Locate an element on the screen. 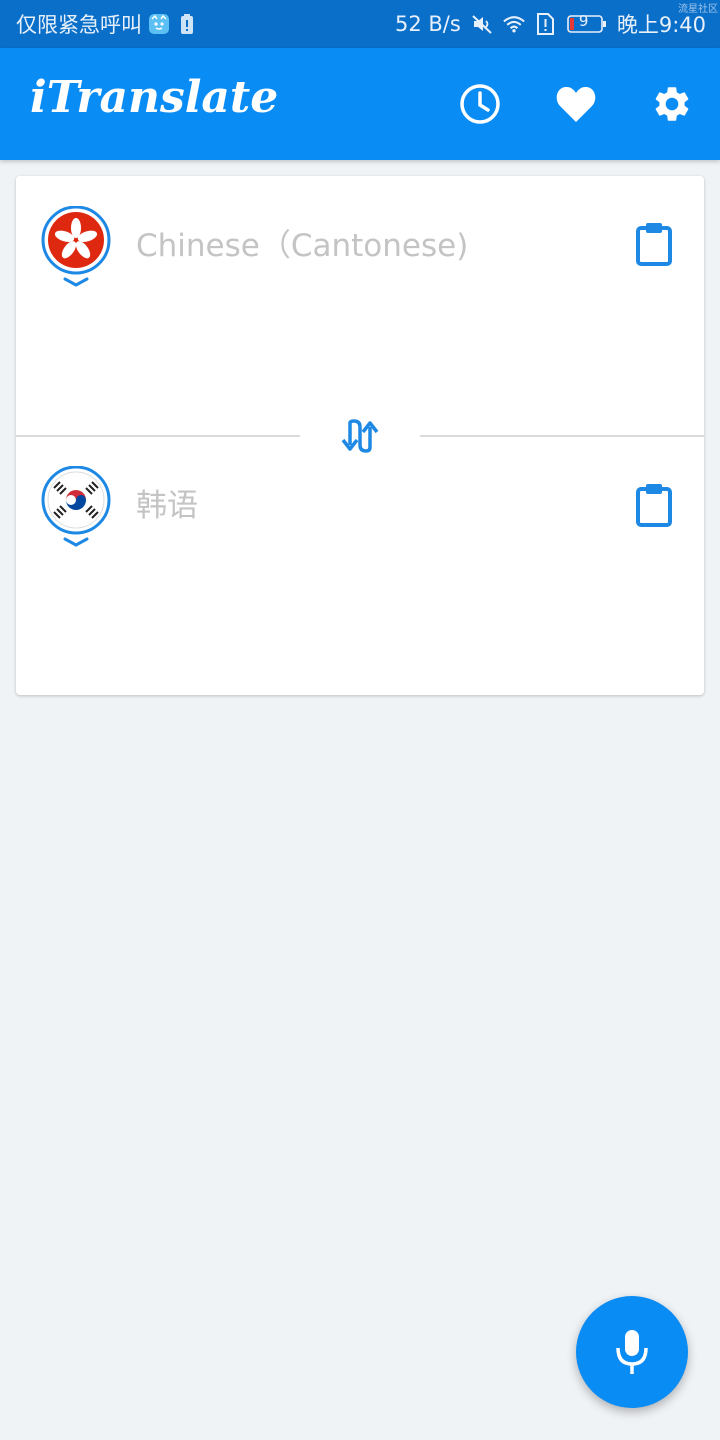  target-text-output: 韩语 is located at coordinates (167, 502).